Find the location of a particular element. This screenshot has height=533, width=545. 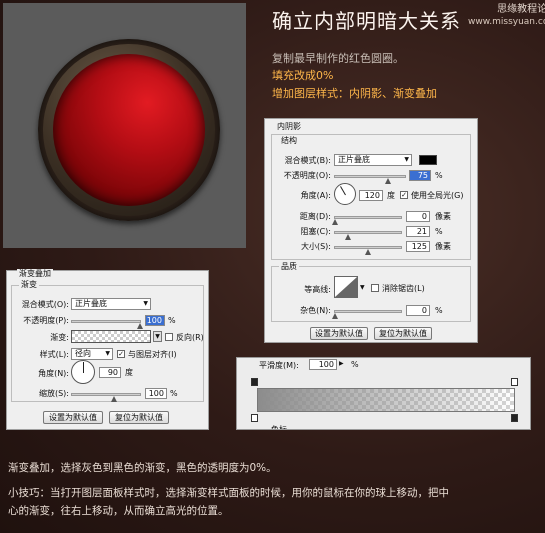

shadow-color-swatch is located at coordinates (428, 160).